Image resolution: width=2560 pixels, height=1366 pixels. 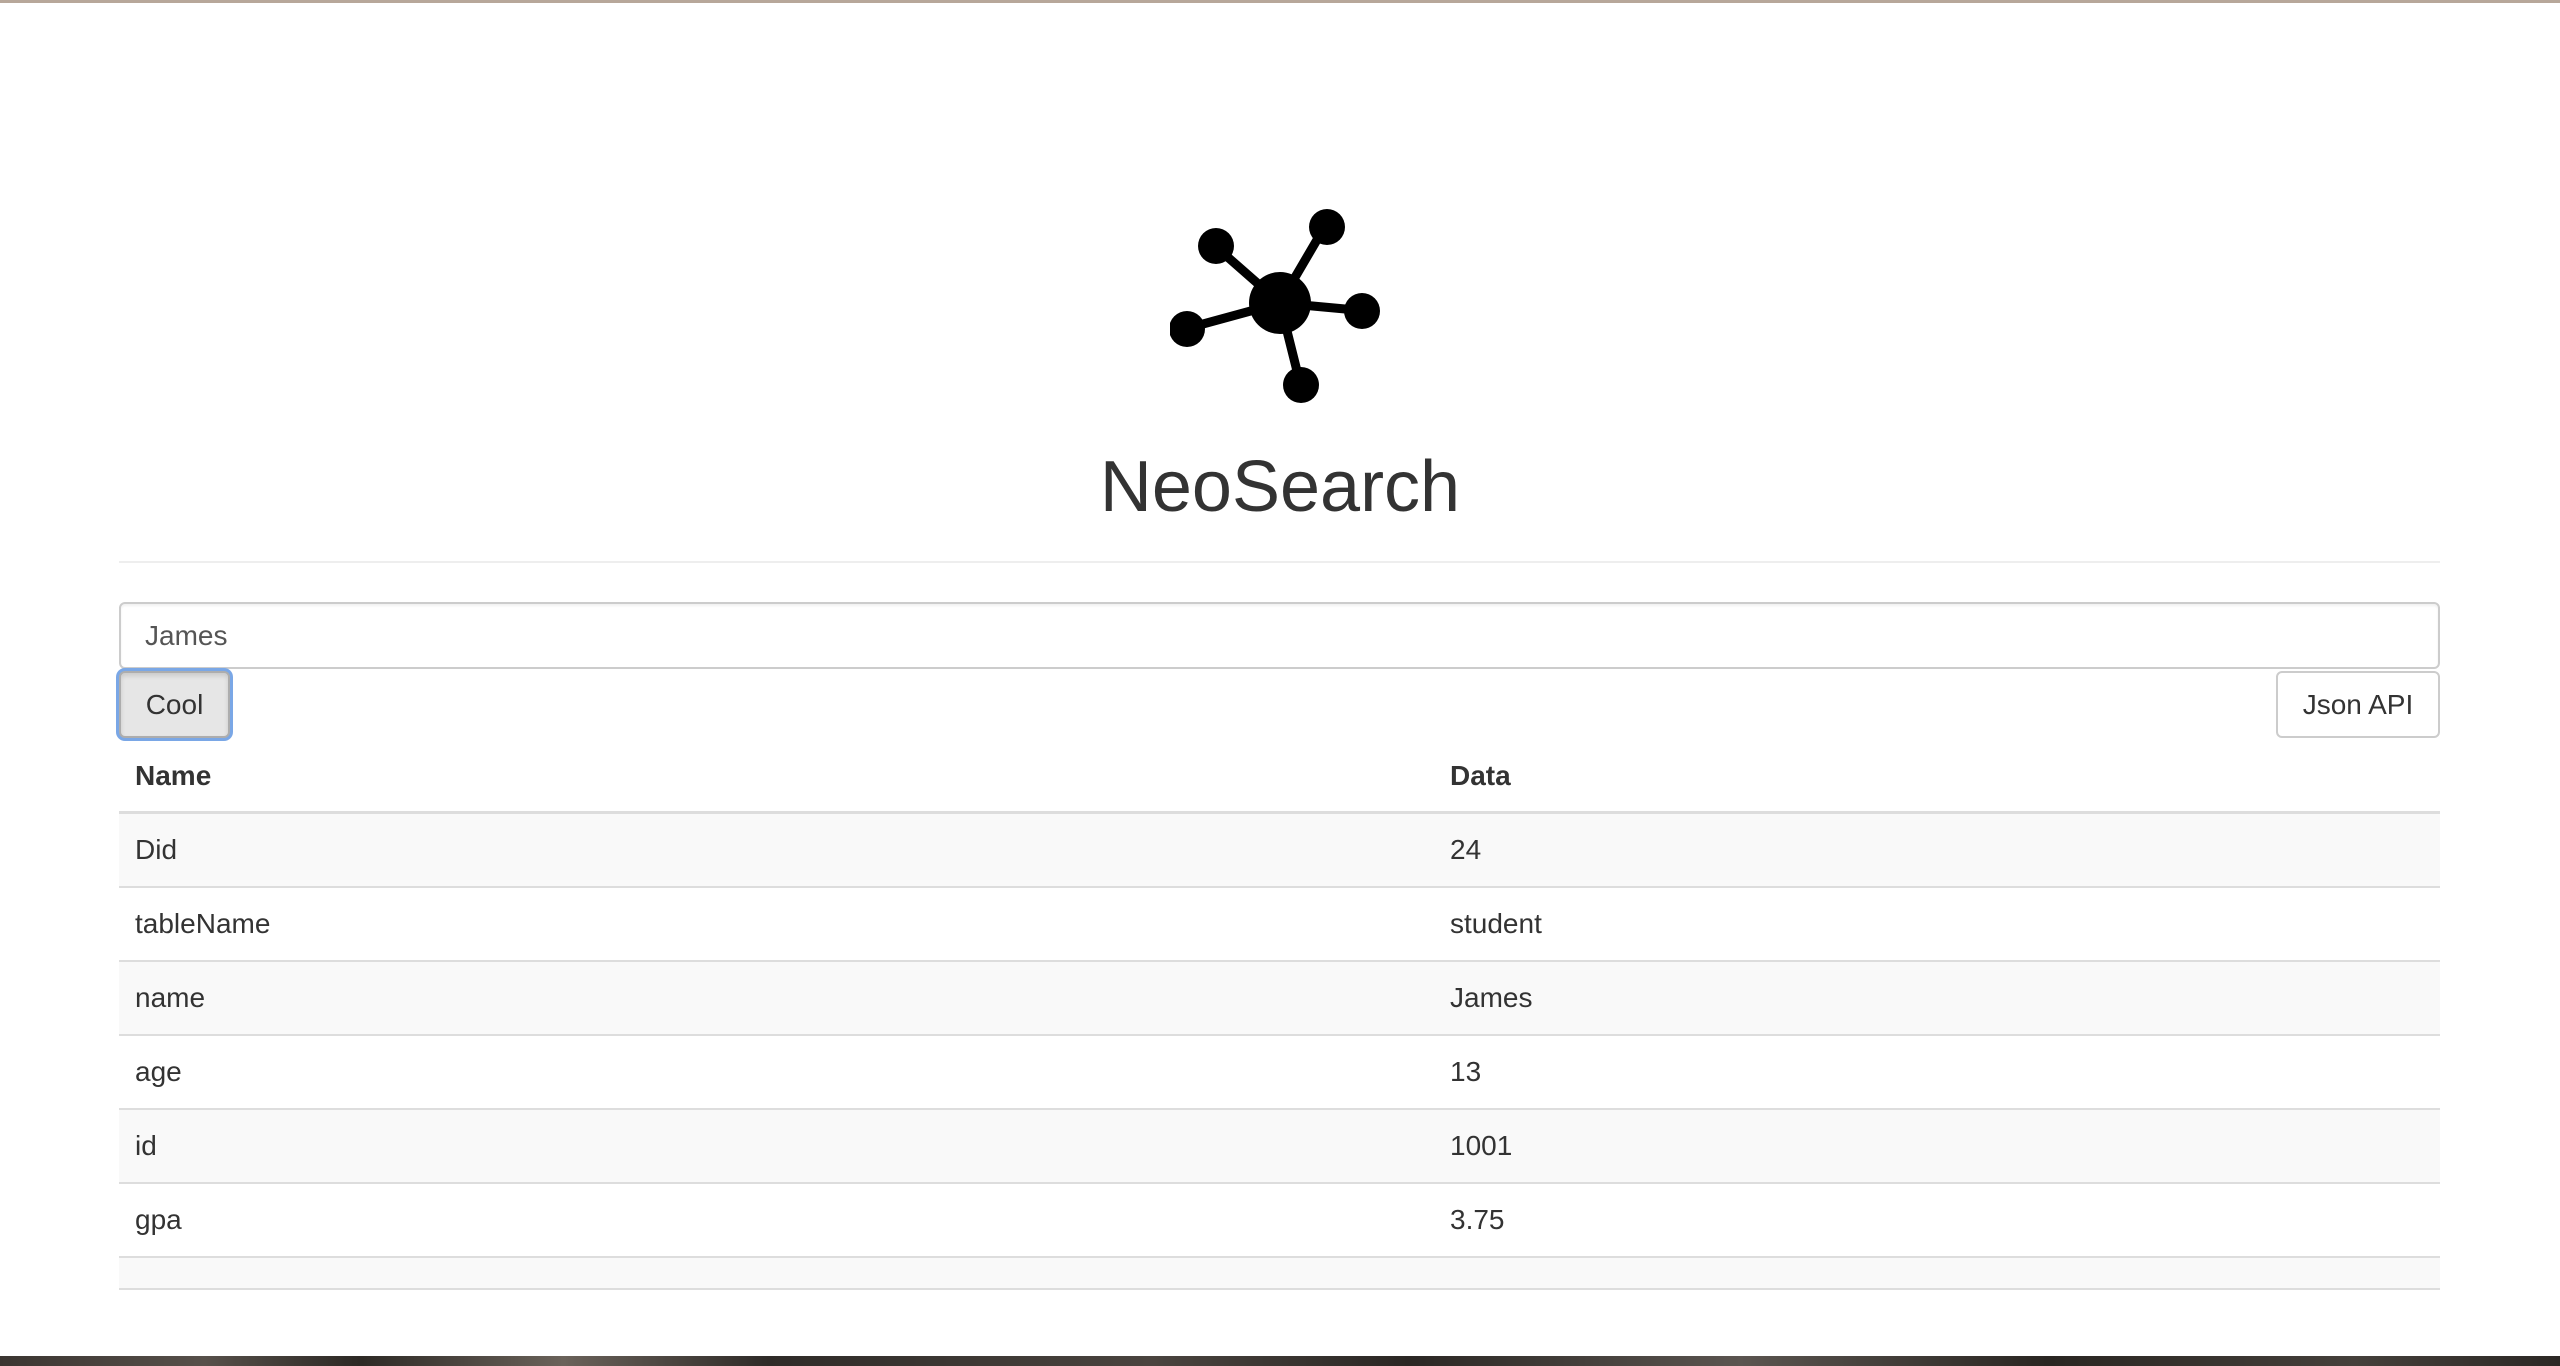 What do you see at coordinates (1937, 1146) in the screenshot?
I see `row-data-cell: 1001` at bounding box center [1937, 1146].